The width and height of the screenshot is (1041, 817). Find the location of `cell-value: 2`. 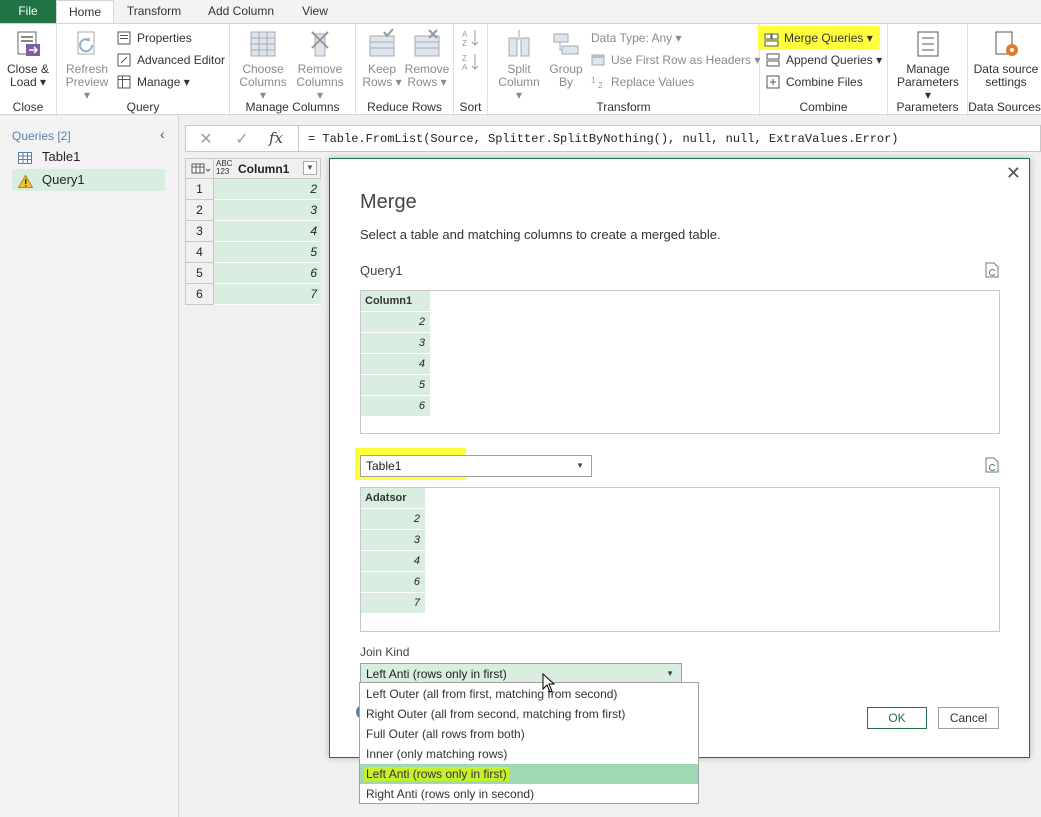

cell-value: 2 is located at coordinates (267, 189).